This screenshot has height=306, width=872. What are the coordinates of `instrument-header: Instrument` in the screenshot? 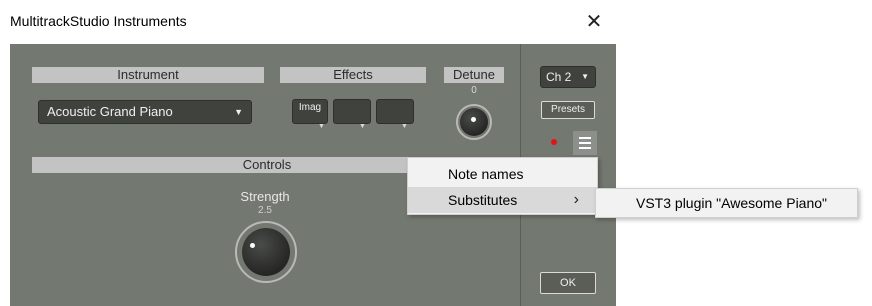 It's located at (148, 75).